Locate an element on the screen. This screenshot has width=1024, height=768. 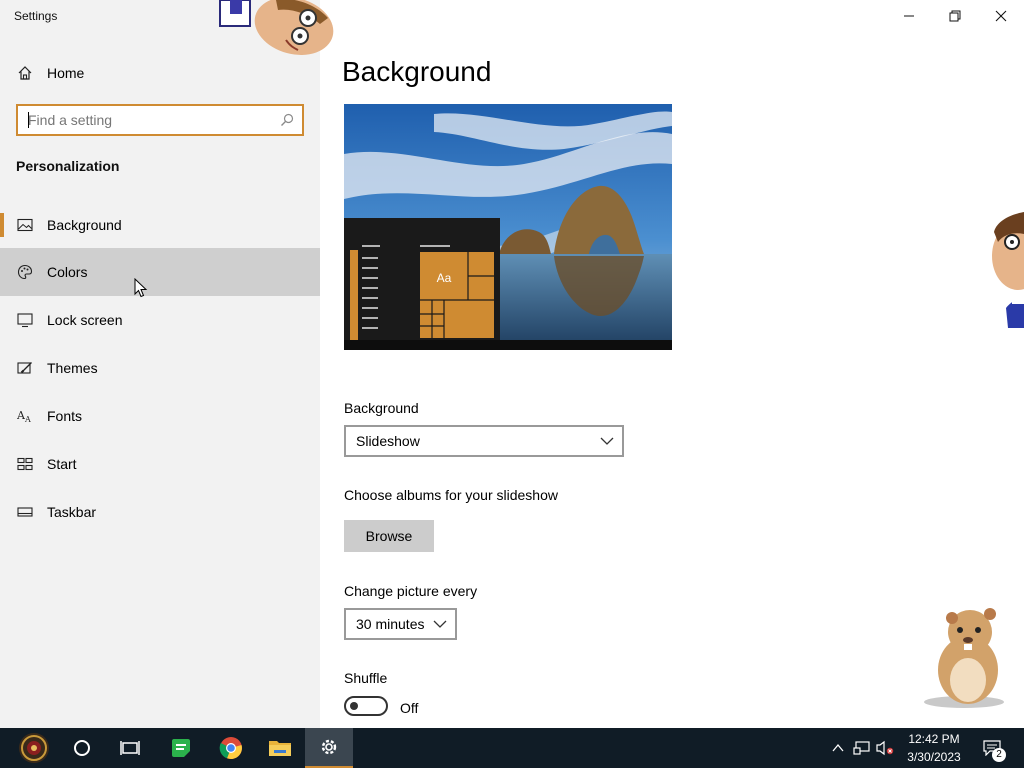
sidebar-item-fonts: A A Fonts is located at coordinates (160, 416).